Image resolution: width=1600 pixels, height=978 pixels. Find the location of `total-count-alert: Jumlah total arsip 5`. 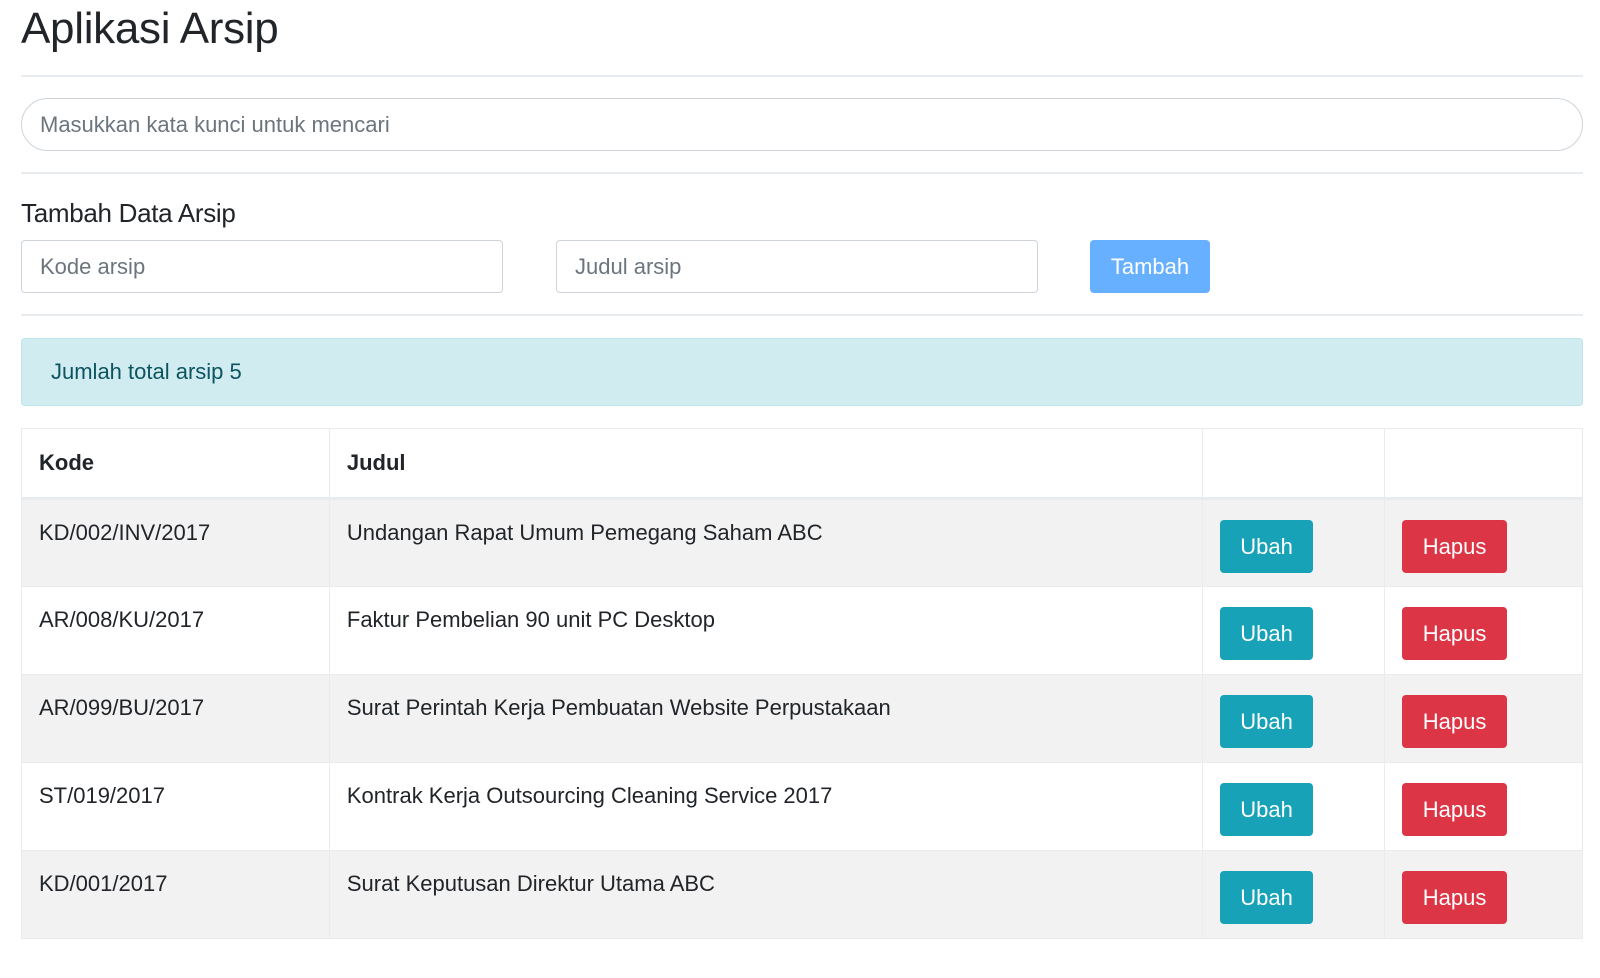

total-count-alert: Jumlah total arsip 5 is located at coordinates (802, 372).